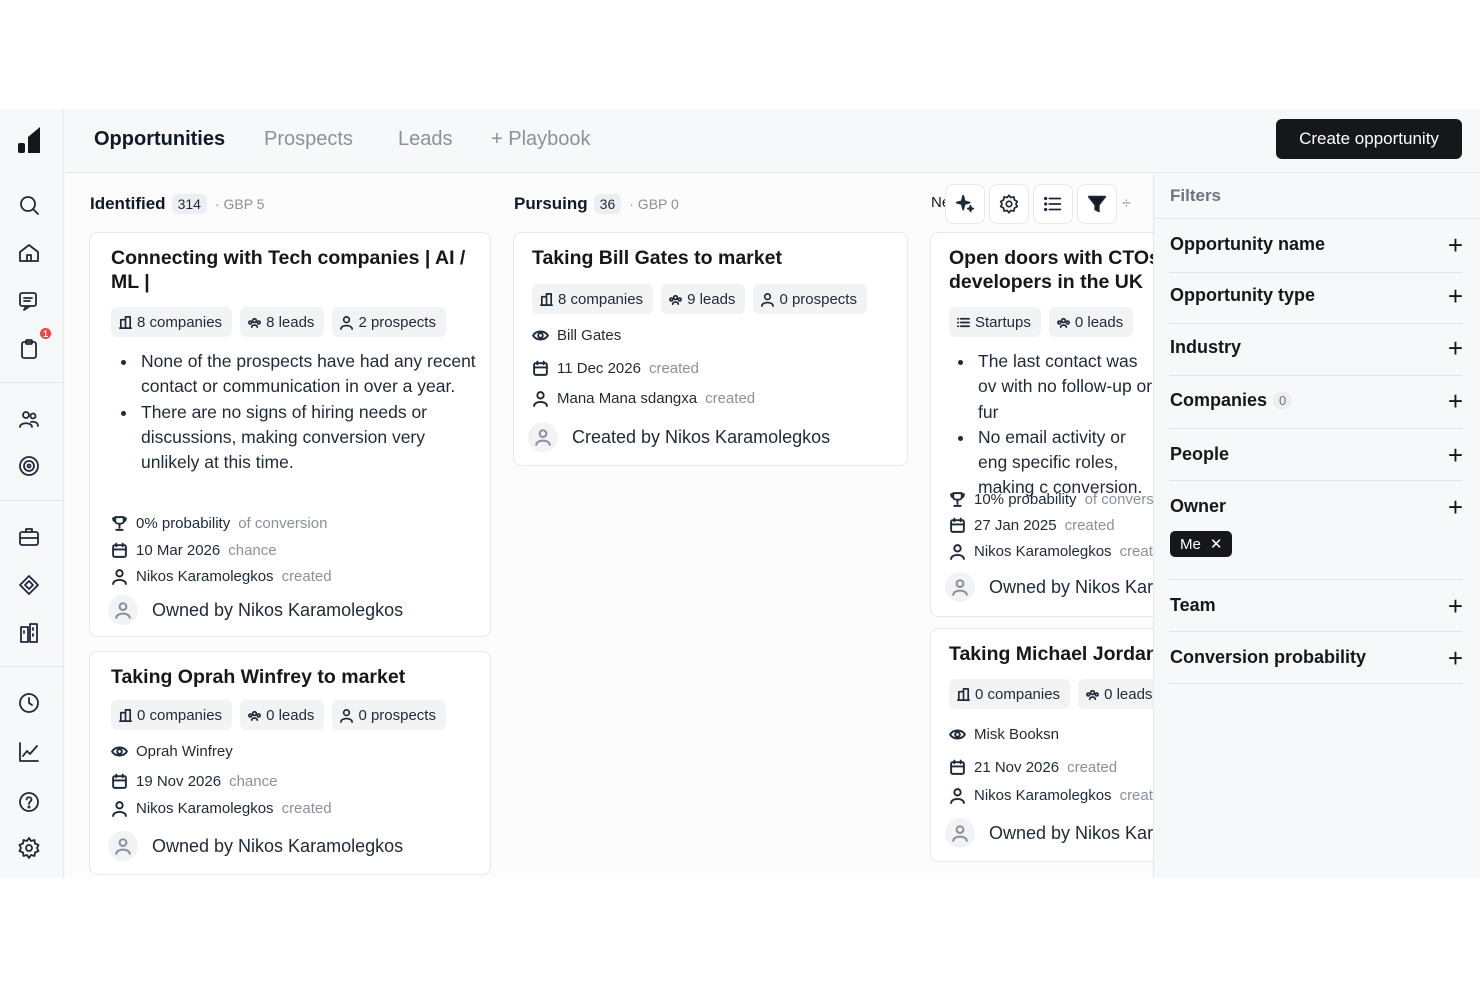 This screenshot has width=1480, height=987. I want to click on card-chips: 0 companies 0 leads 0 prospects, so click(278, 715).